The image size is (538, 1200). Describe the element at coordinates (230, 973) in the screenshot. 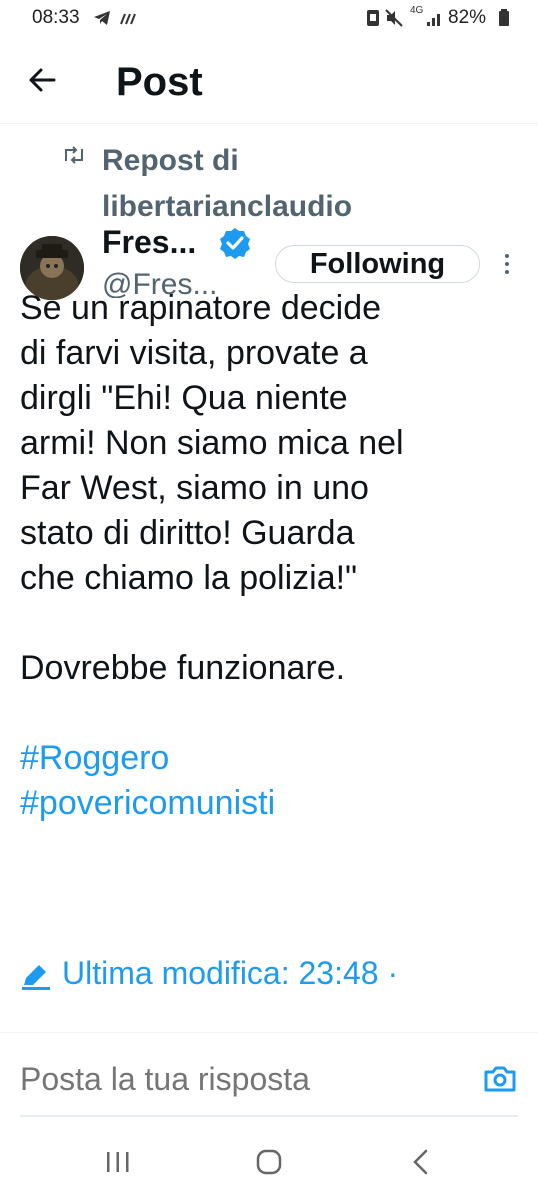

I see `edited-label: Ultima modifica: 23:48 ·` at that location.